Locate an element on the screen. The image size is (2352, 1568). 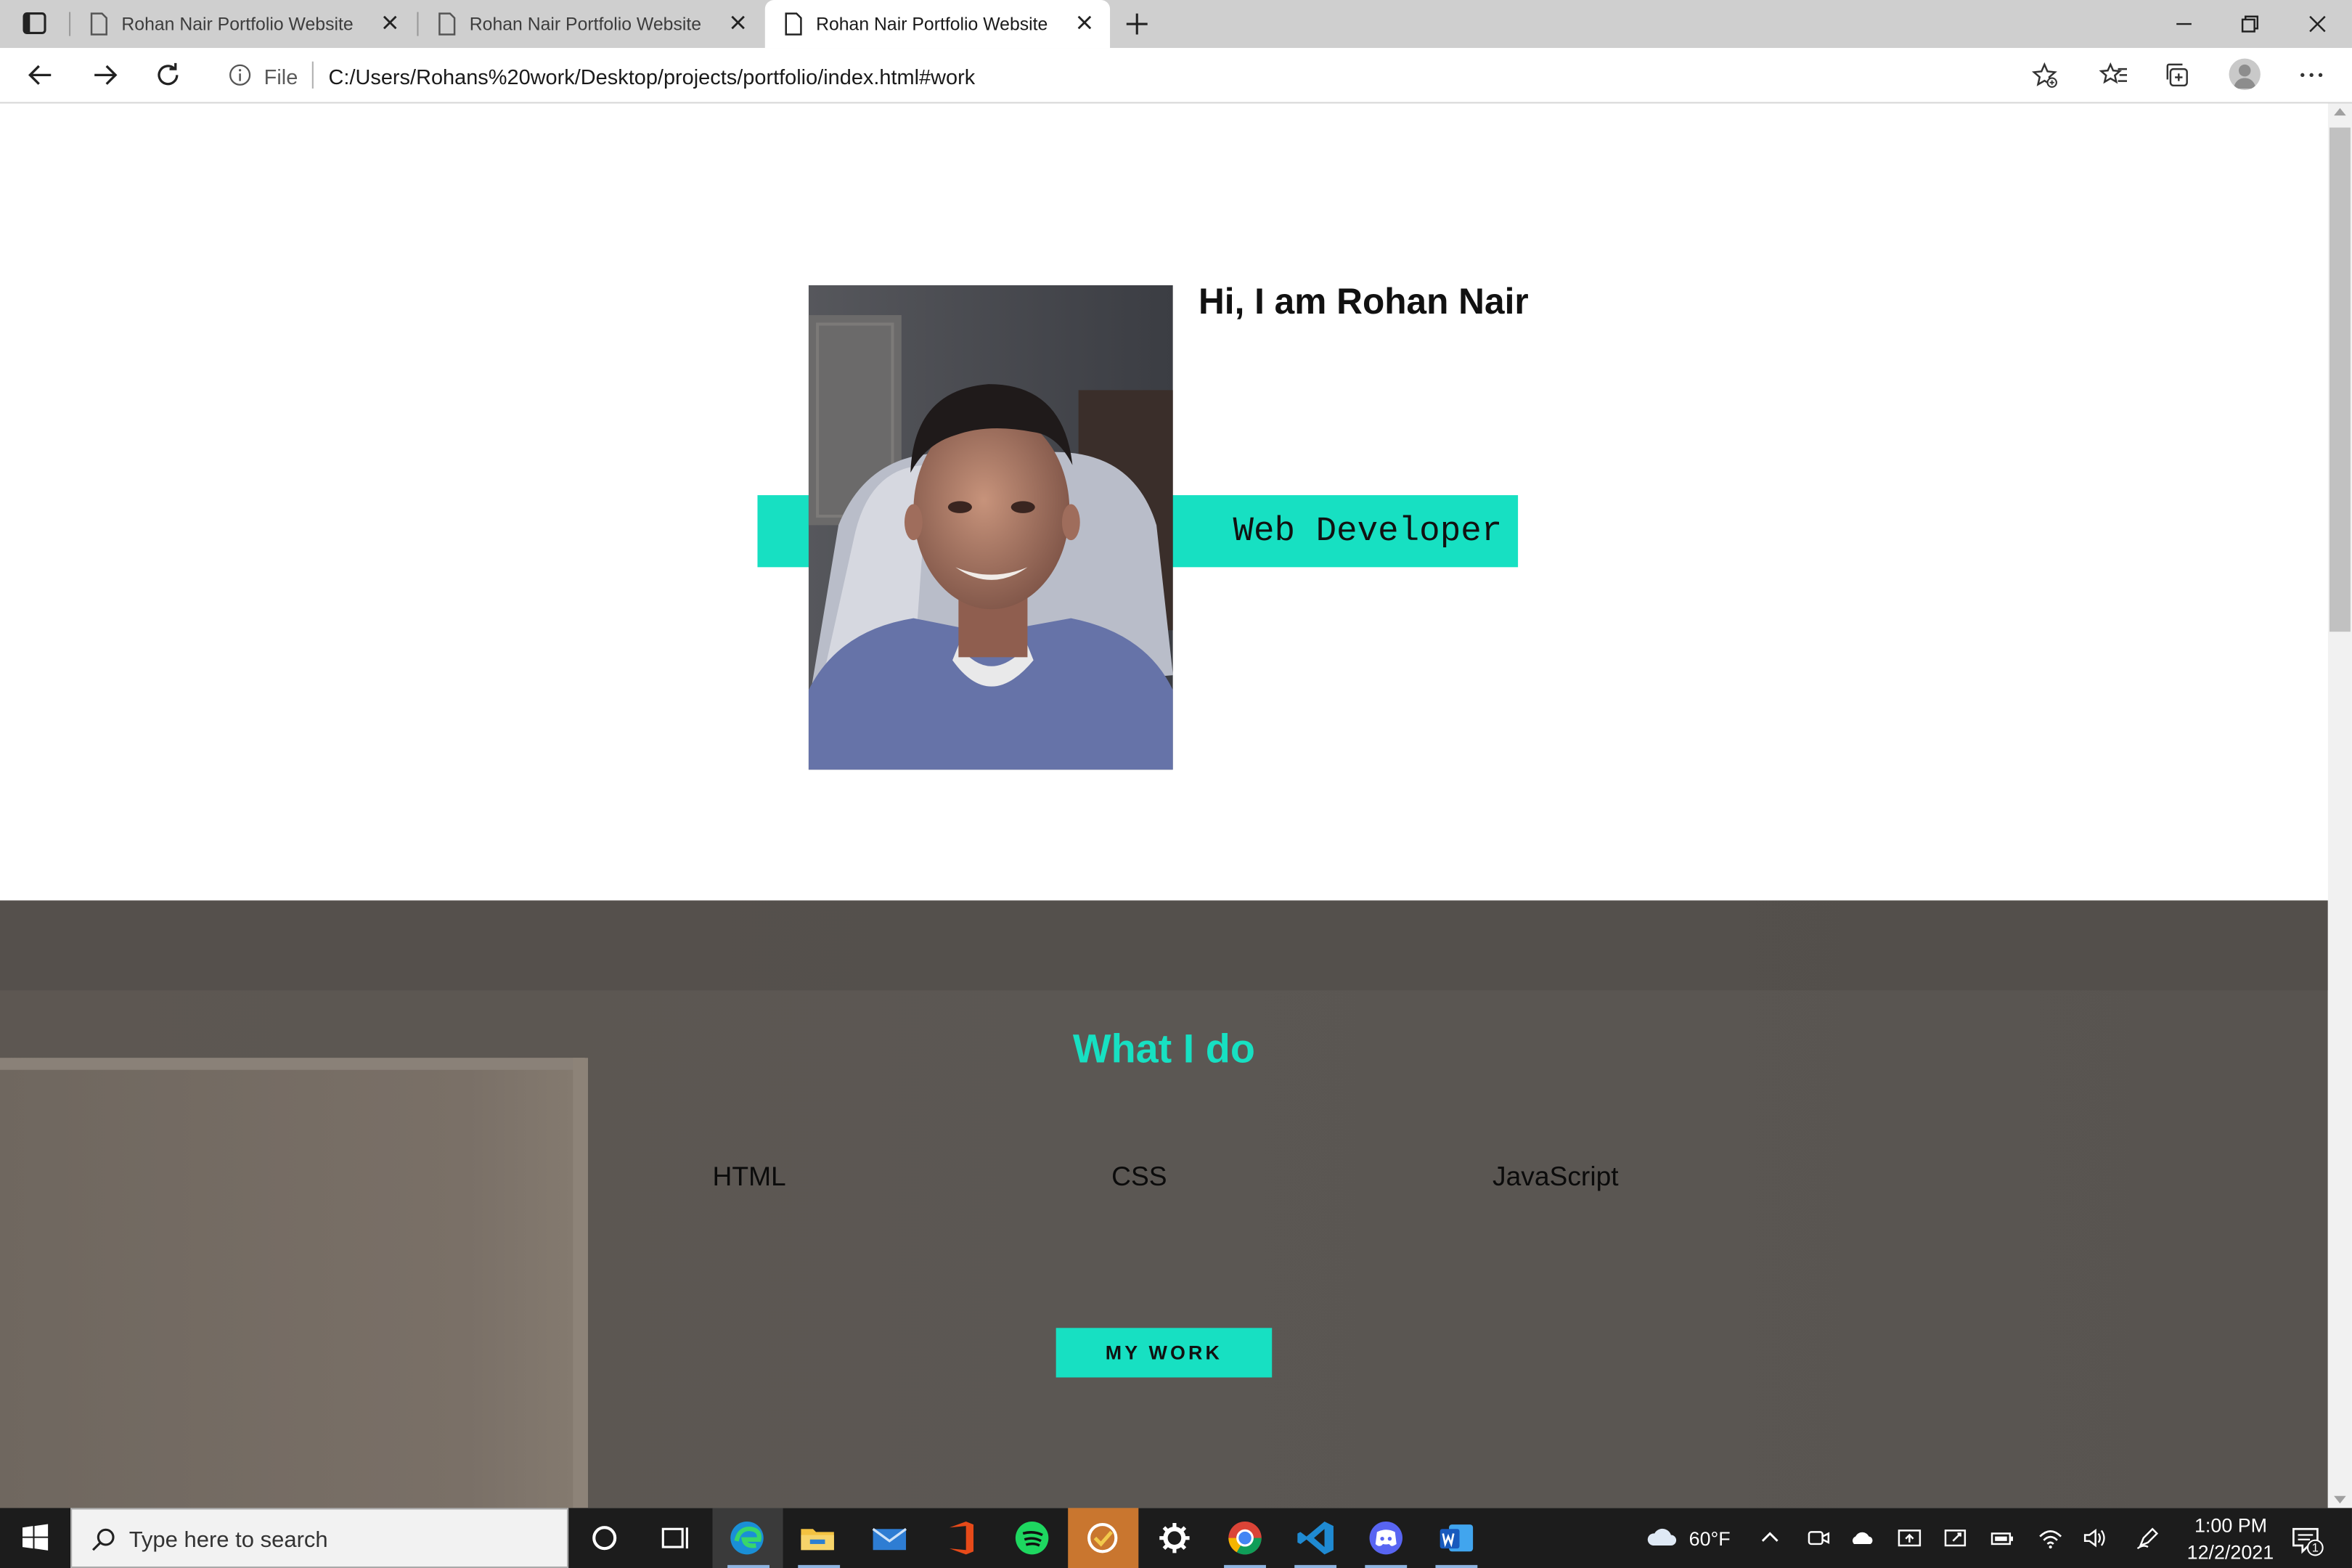
word-taskbar-button is located at coordinates (1456, 1538).